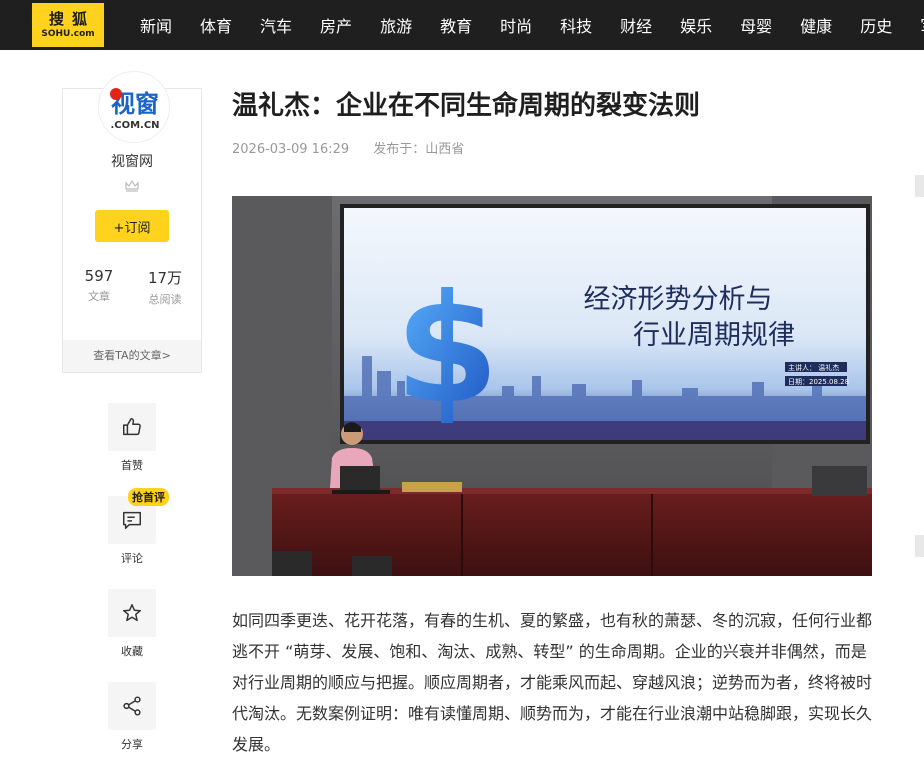 Image resolution: width=924 pixels, height=782 pixels. Describe the element at coordinates (919, 186) in the screenshot. I see `right-sidebar-edge-top` at that location.